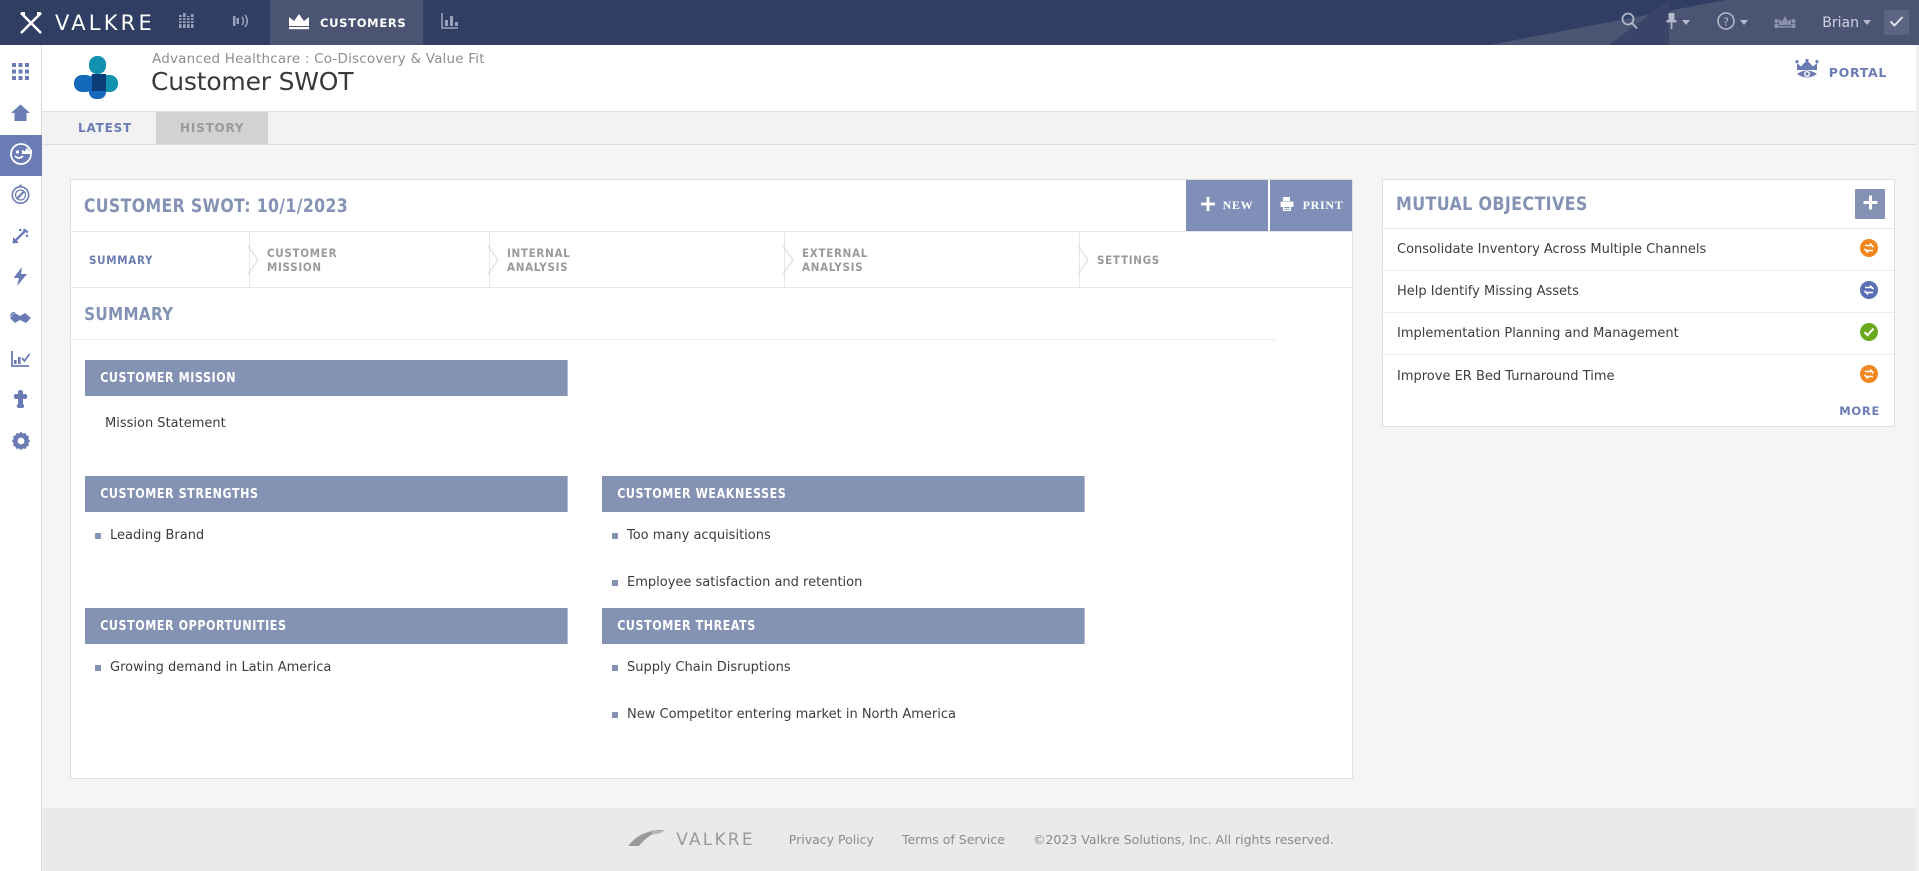 This screenshot has width=1919, height=871. What do you see at coordinates (326, 378) in the screenshot?
I see `customer-mission-header: CUSTOMER MISSION` at bounding box center [326, 378].